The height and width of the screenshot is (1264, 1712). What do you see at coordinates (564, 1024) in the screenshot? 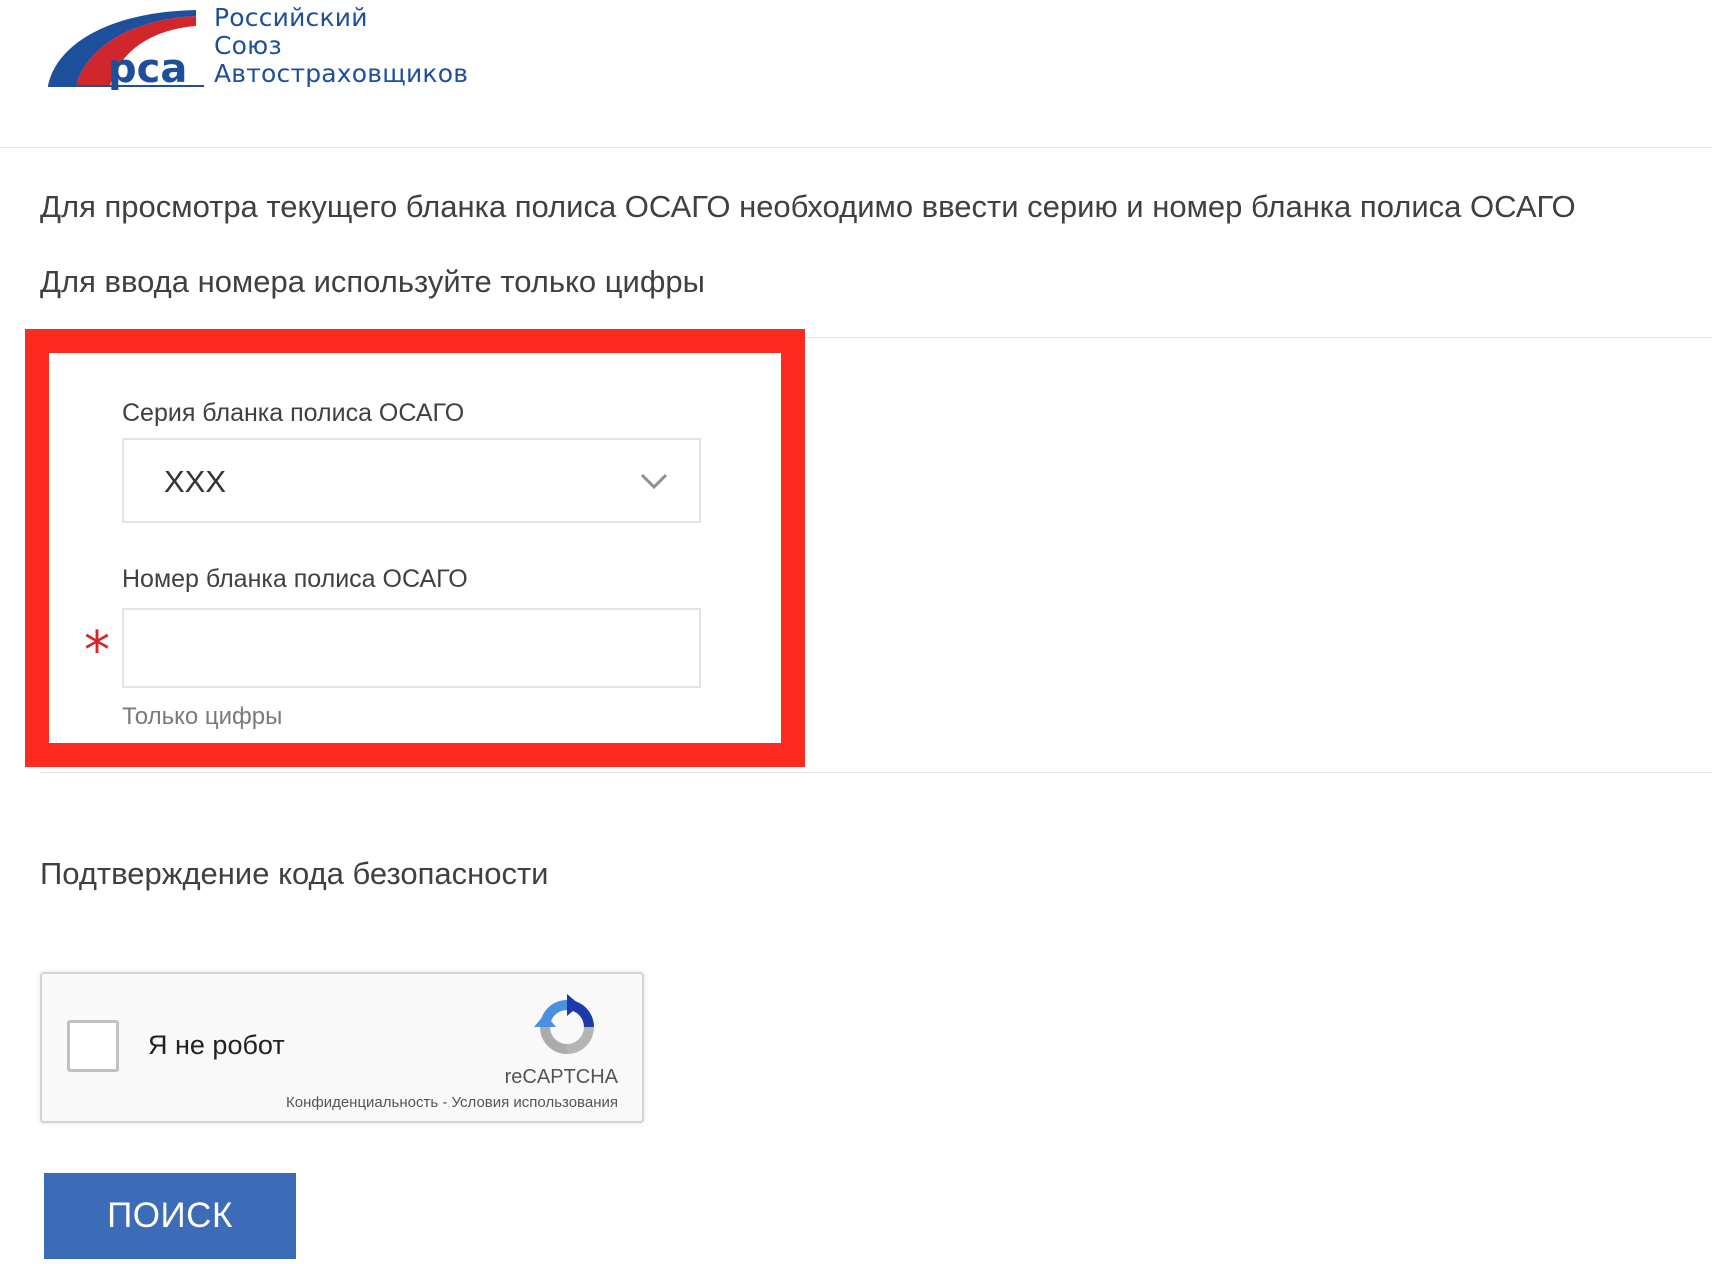
I see `recaptcha-logo-icon` at bounding box center [564, 1024].